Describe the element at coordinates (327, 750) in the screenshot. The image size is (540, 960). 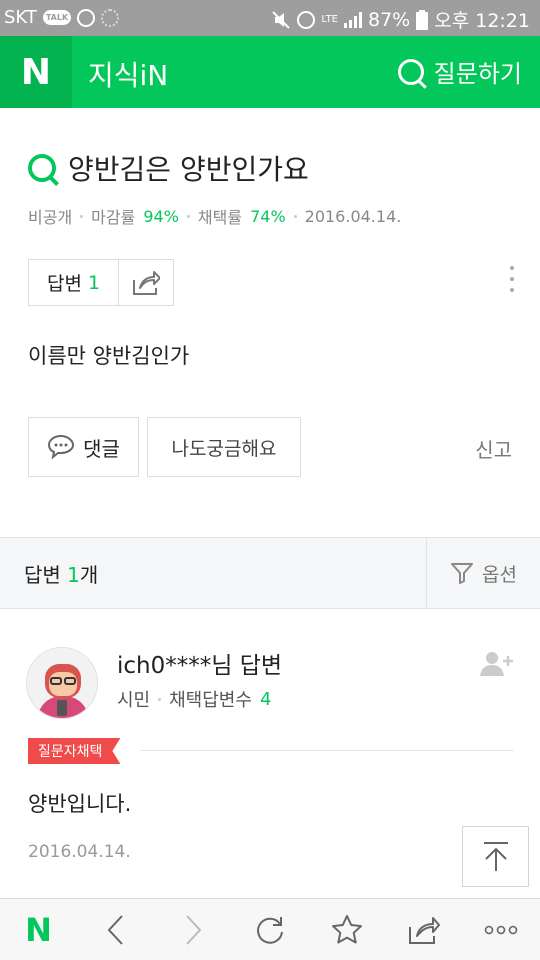
I see `divider` at that location.